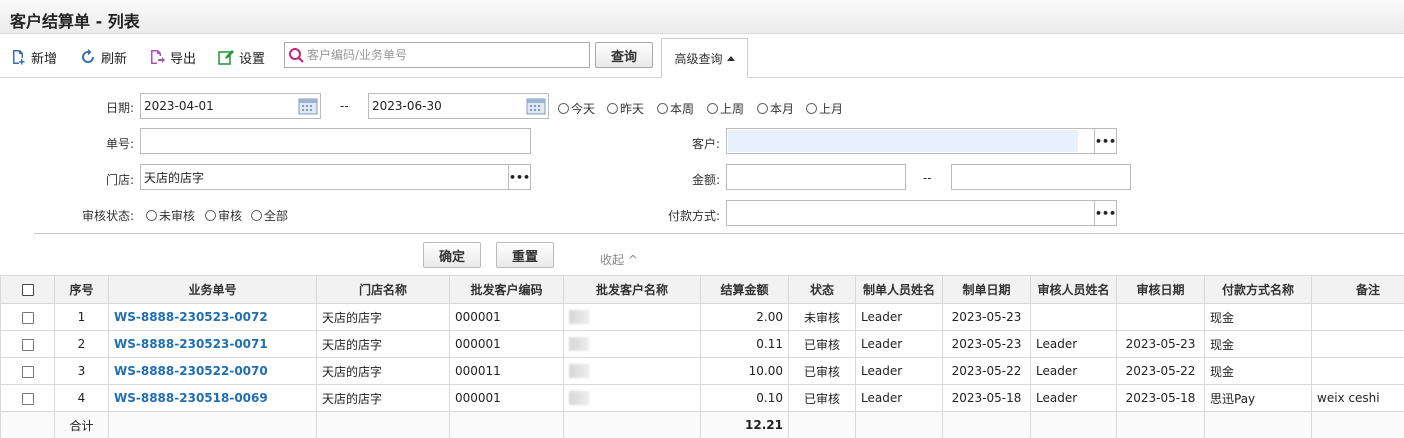  What do you see at coordinates (33, 57) in the screenshot?
I see `add-button: 新增` at bounding box center [33, 57].